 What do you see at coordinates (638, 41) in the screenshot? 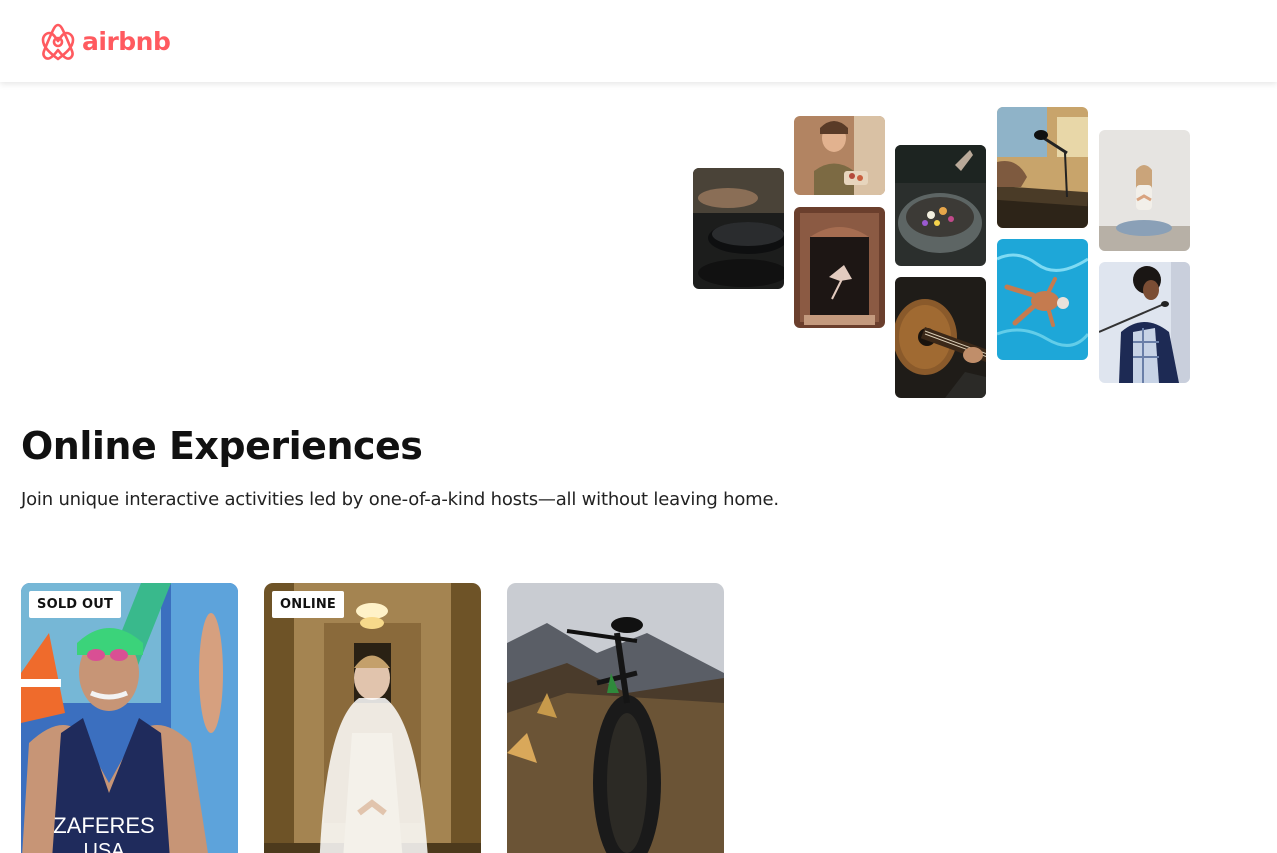
I see `navbar: airbnb` at bounding box center [638, 41].